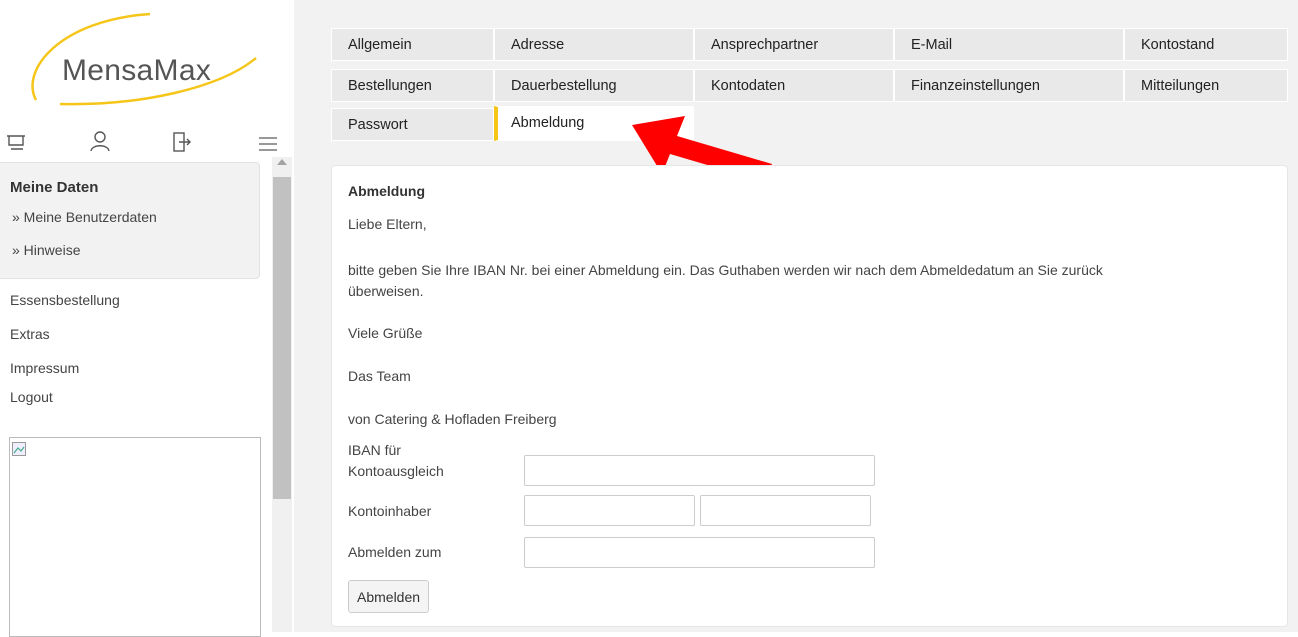 The image size is (1298, 637). Describe the element at coordinates (794, 85) in the screenshot. I see `tab-kontodaten: Kontodaten` at that location.